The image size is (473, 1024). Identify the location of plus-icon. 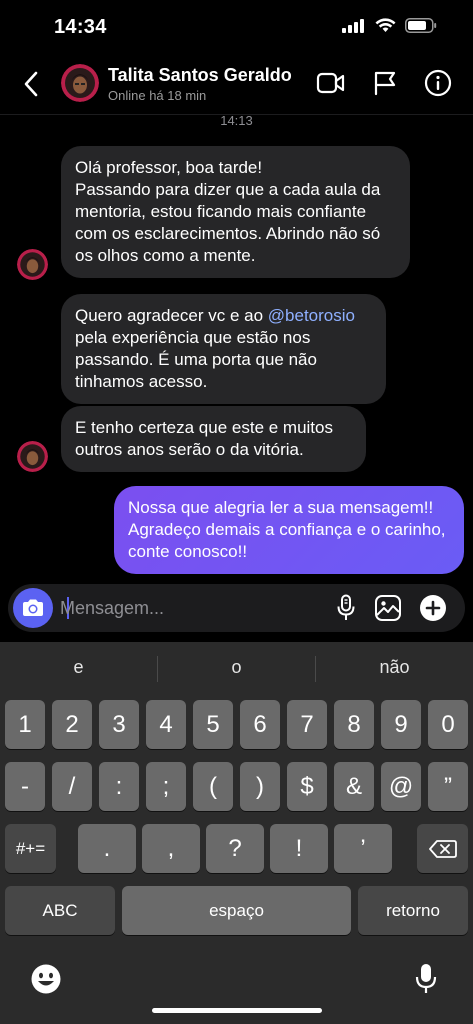
(433, 608).